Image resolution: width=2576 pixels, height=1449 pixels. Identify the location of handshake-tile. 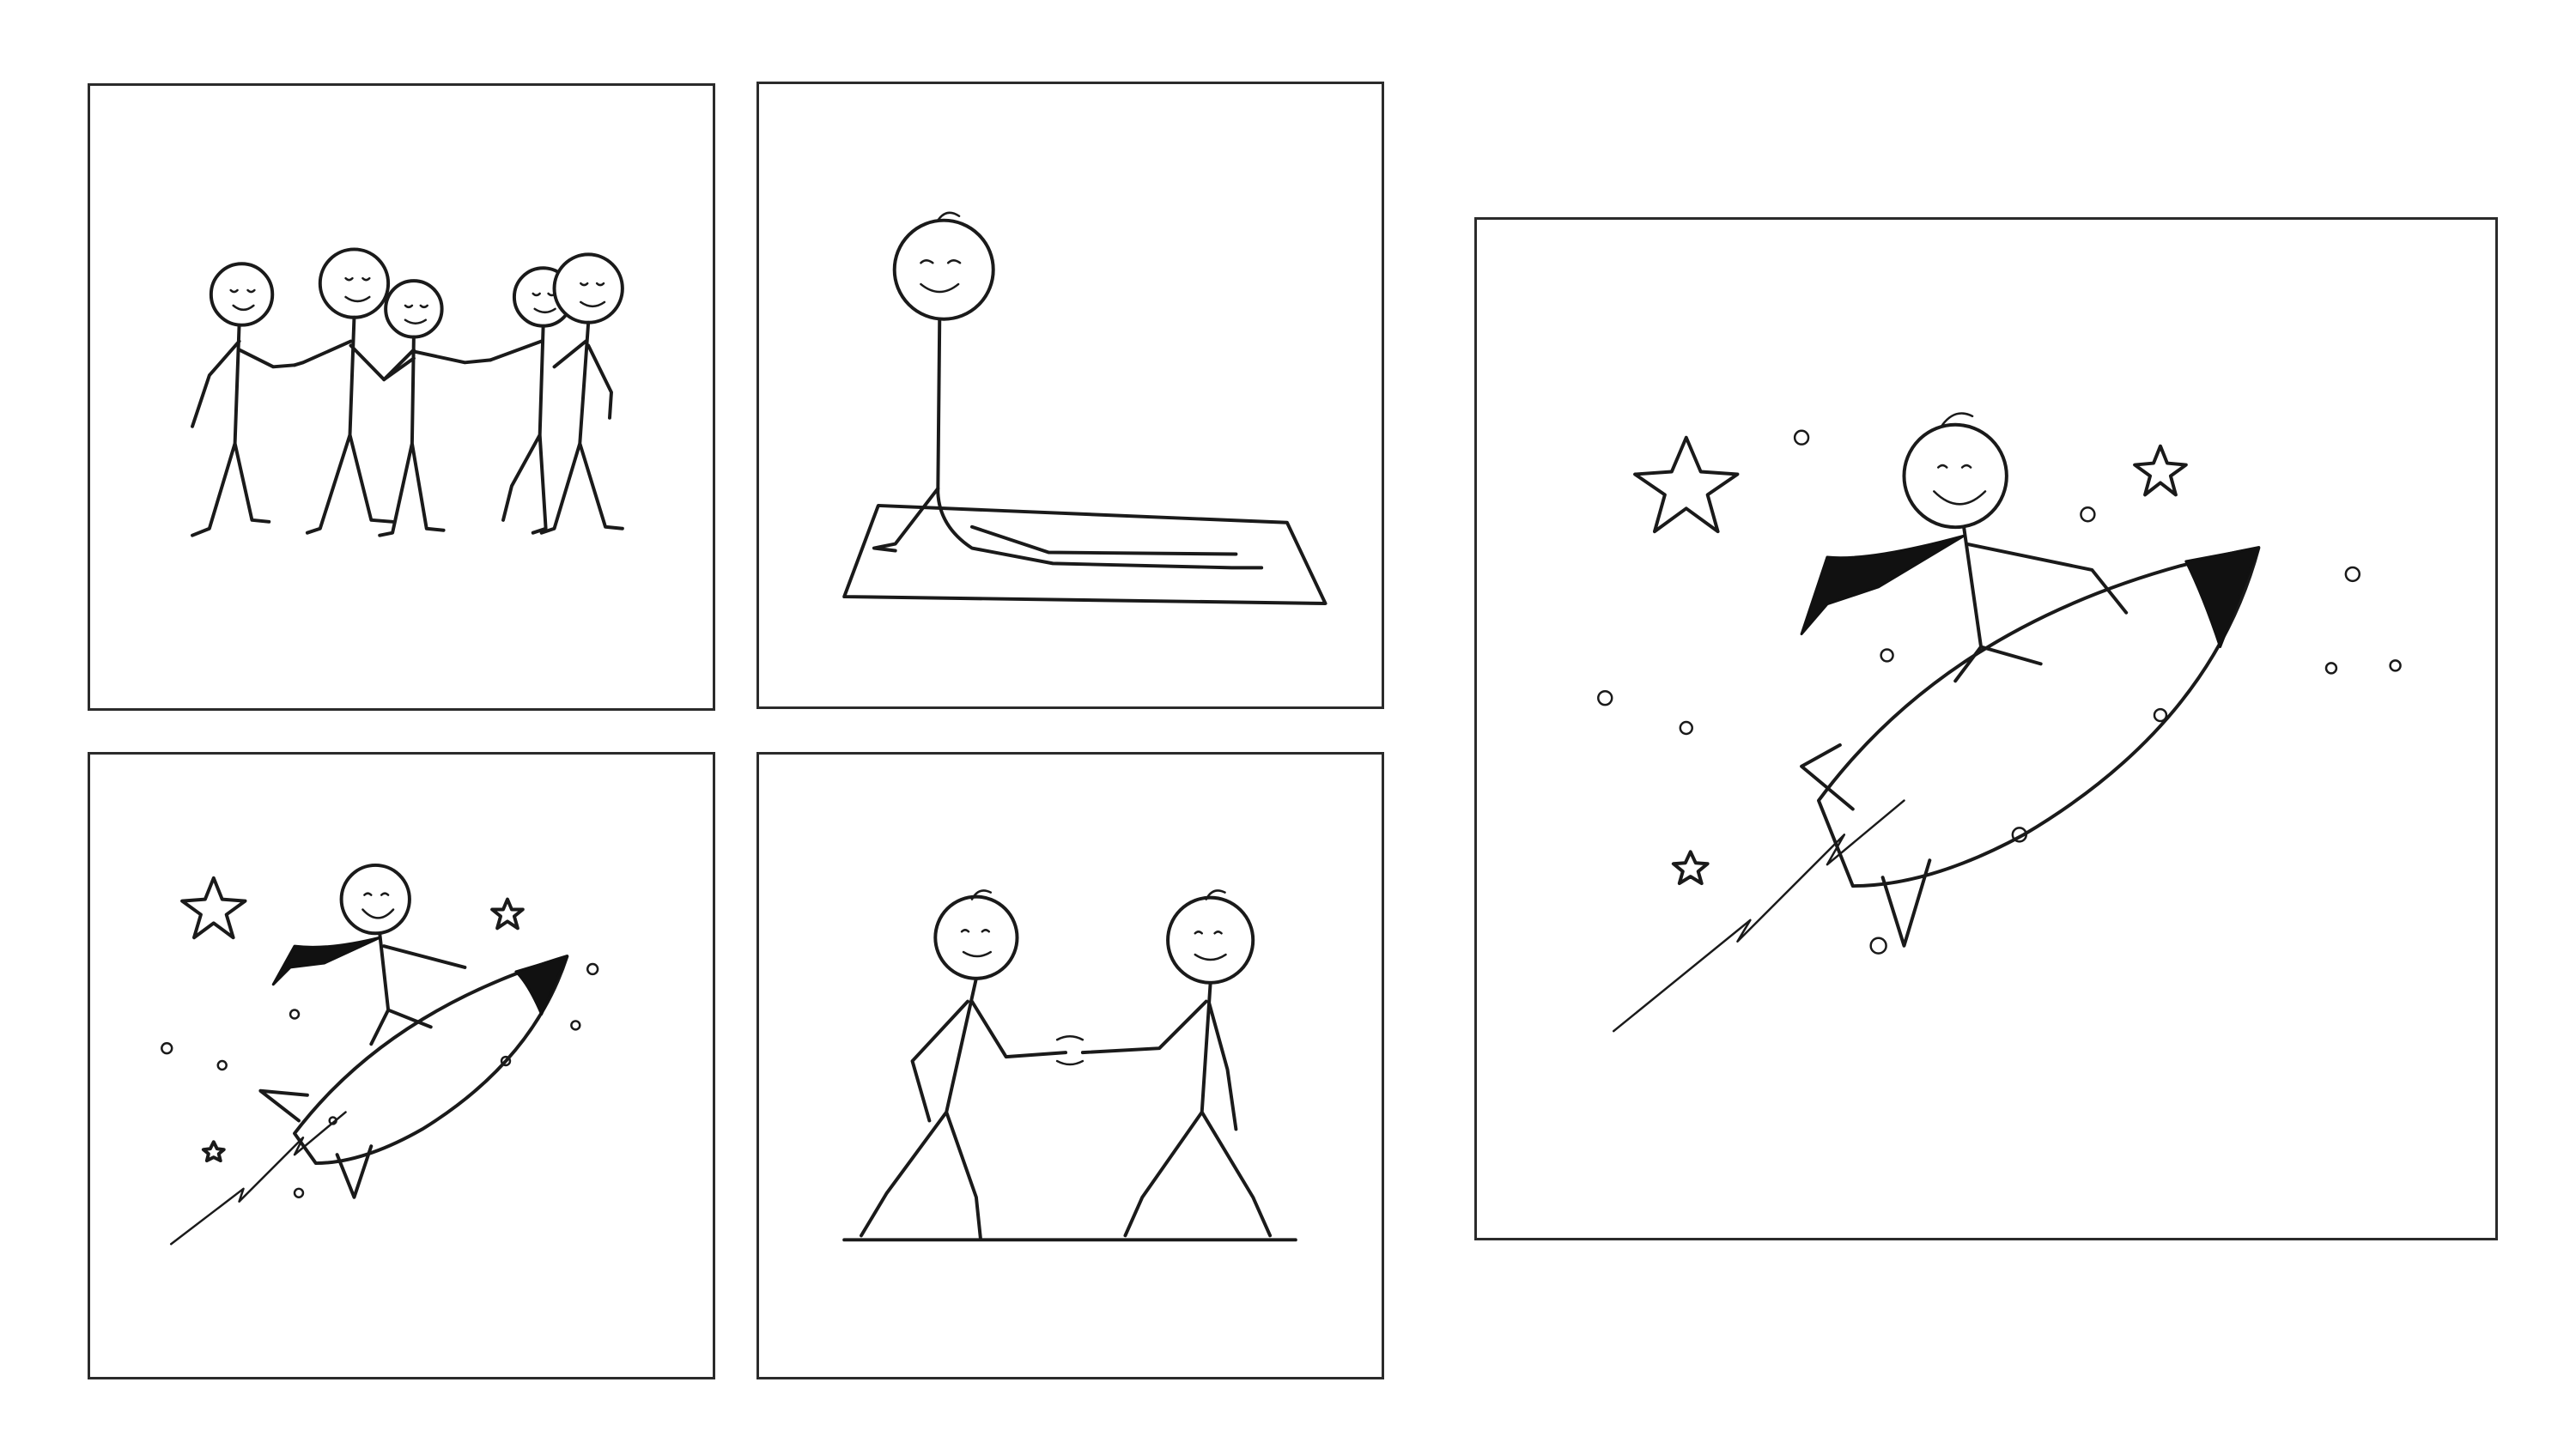
(1070, 1065).